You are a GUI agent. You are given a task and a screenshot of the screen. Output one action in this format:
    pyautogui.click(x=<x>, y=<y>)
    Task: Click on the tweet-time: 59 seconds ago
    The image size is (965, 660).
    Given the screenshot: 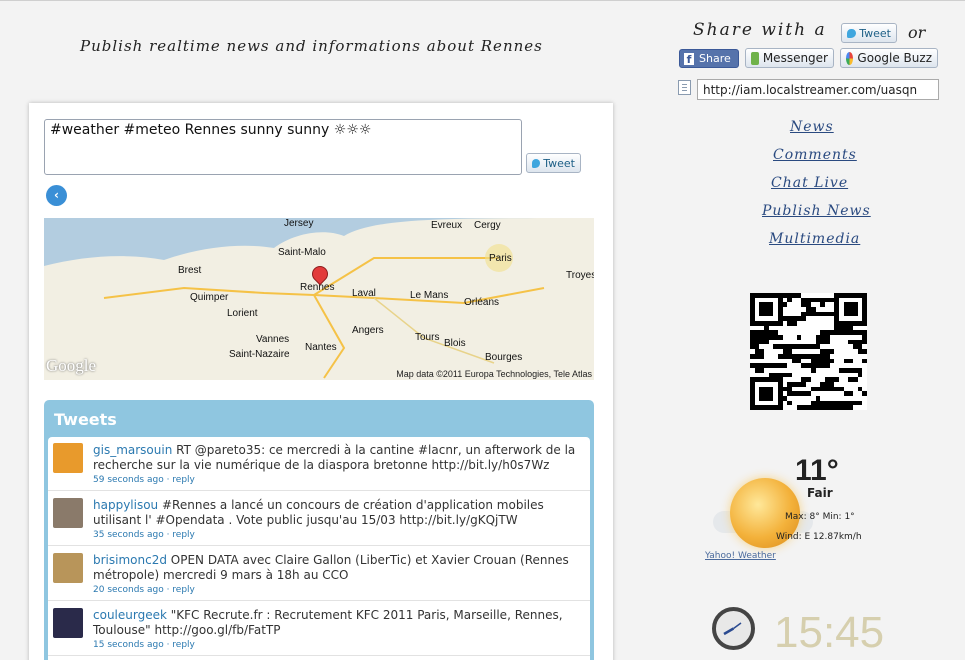 What is the action you would take?
    pyautogui.click(x=128, y=480)
    